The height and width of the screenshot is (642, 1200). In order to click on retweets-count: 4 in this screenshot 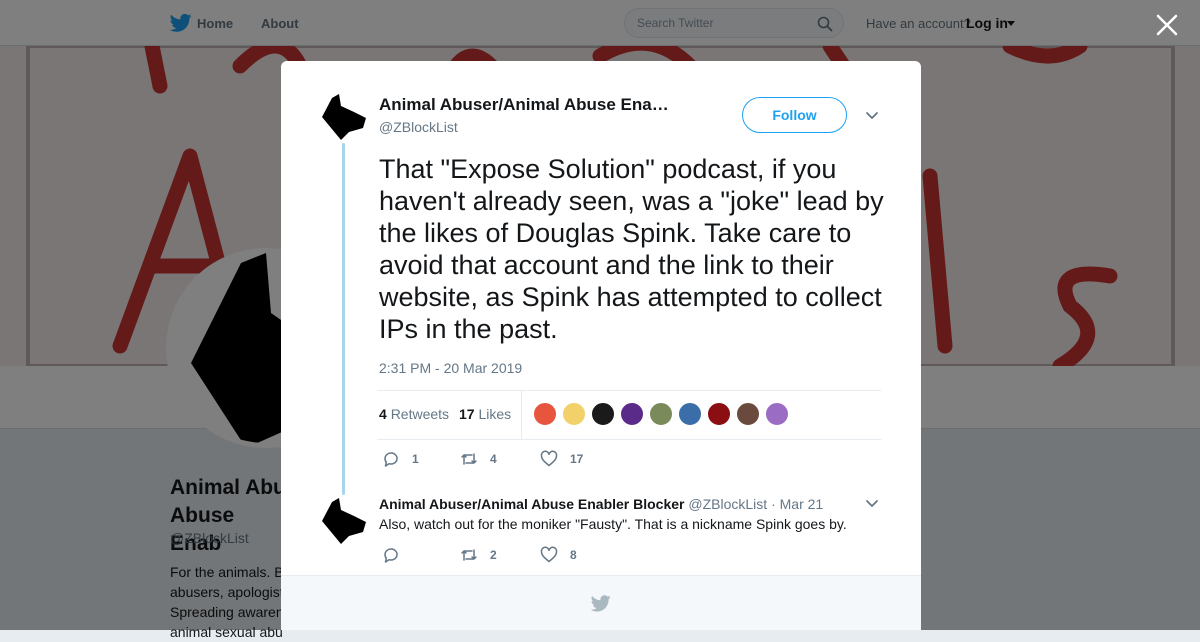, I will do `click(383, 414)`.